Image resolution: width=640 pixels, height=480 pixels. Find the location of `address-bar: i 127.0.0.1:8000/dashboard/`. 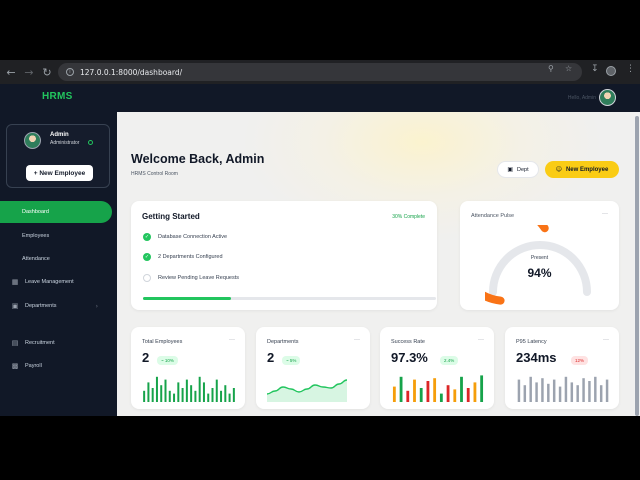

address-bar: i 127.0.0.1:8000/dashboard/ is located at coordinates (320, 72).